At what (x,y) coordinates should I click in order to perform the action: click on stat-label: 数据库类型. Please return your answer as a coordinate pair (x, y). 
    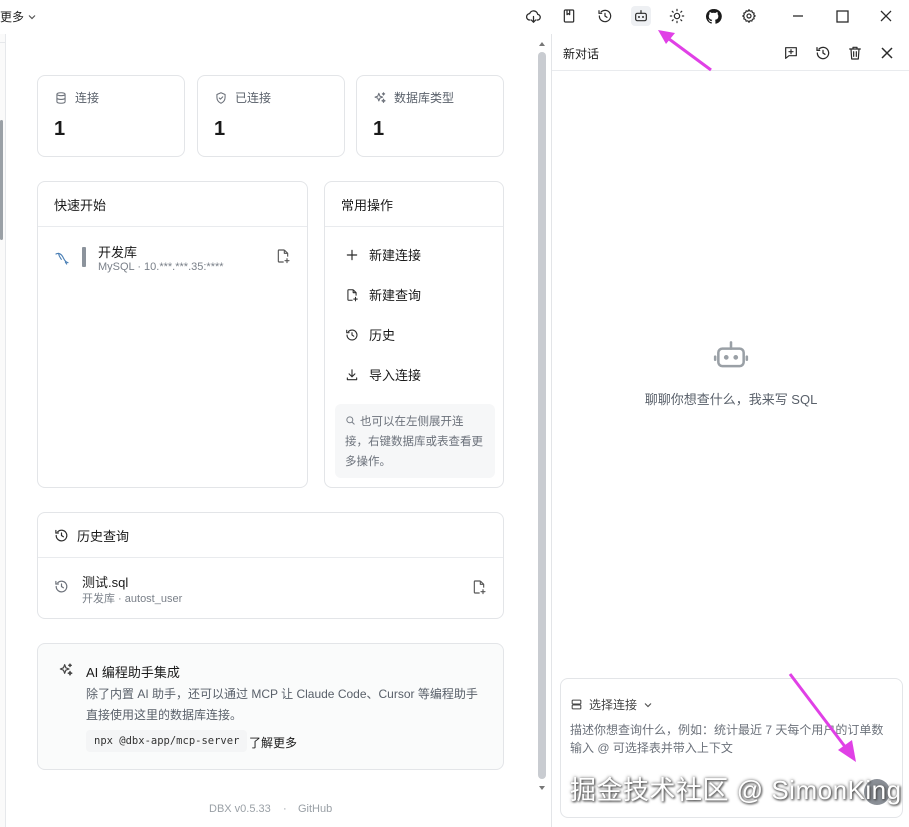
    Looking at the image, I should click on (413, 97).